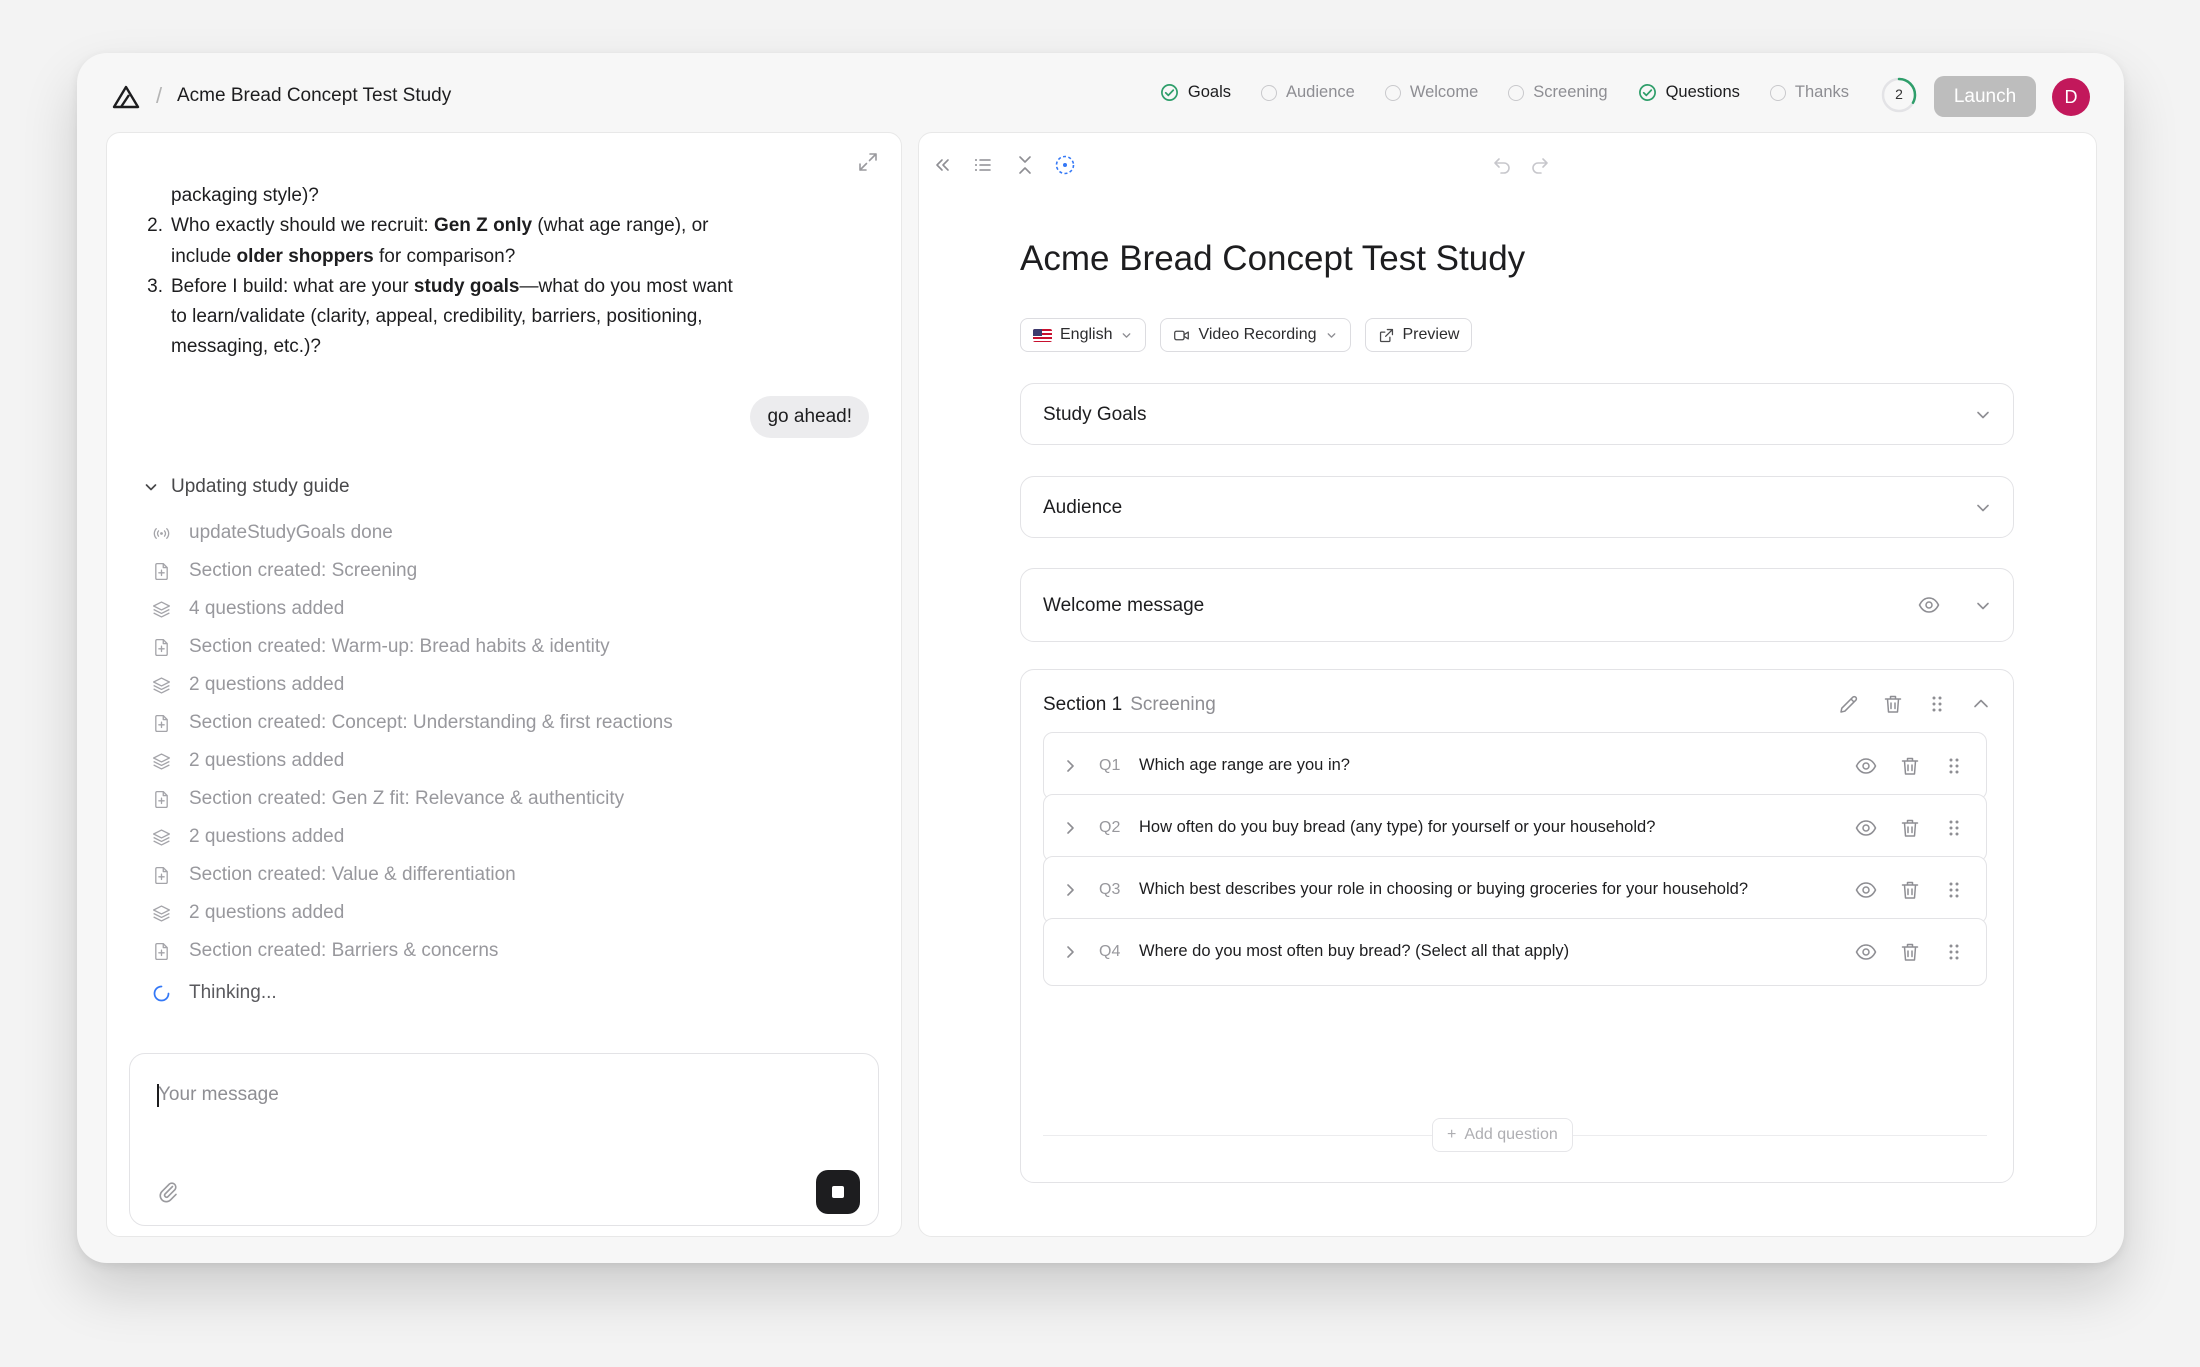 This screenshot has height=1367, width=2200. I want to click on empty-circle-icon, so click(1516, 92).